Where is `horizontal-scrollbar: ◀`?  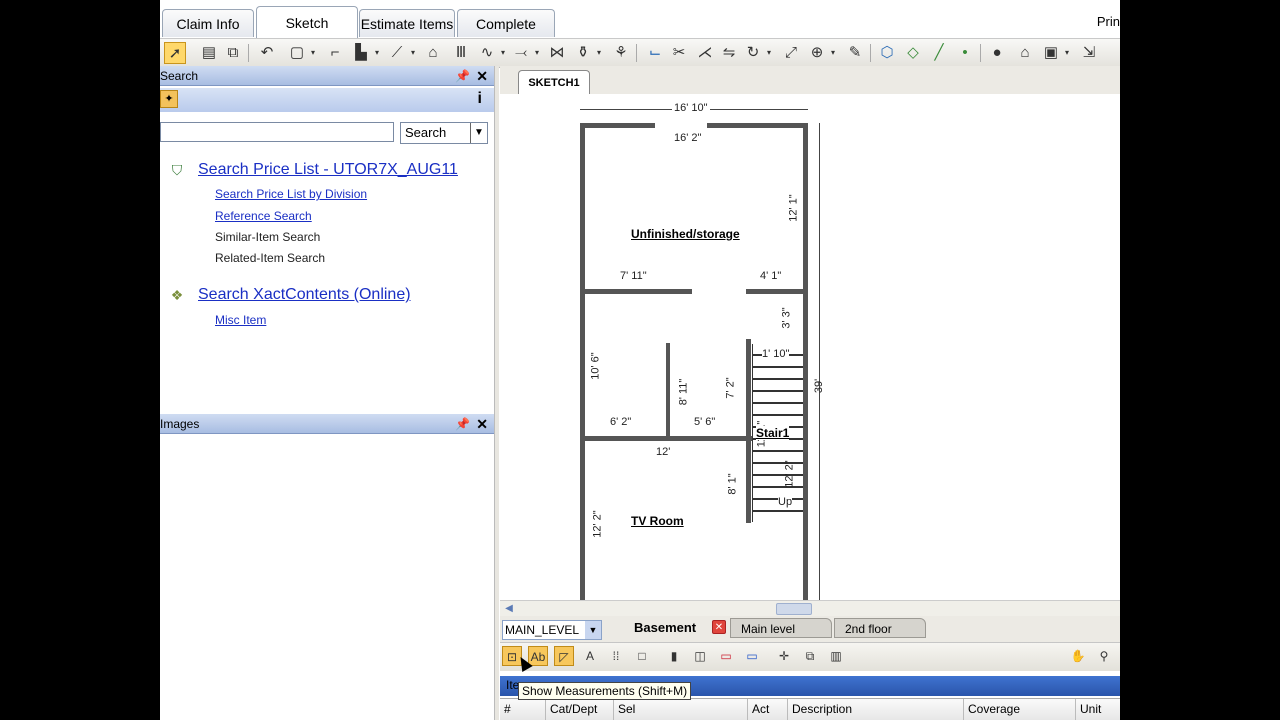 horizontal-scrollbar: ◀ is located at coordinates (810, 608).